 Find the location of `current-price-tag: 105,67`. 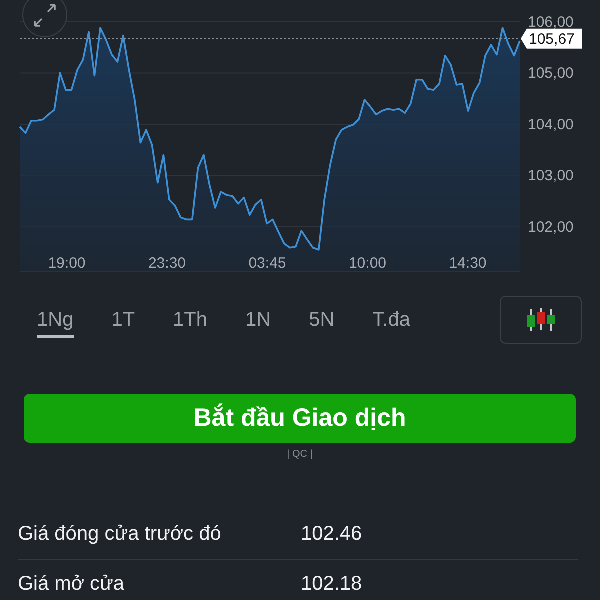

current-price-tag: 105,67 is located at coordinates (551, 38).